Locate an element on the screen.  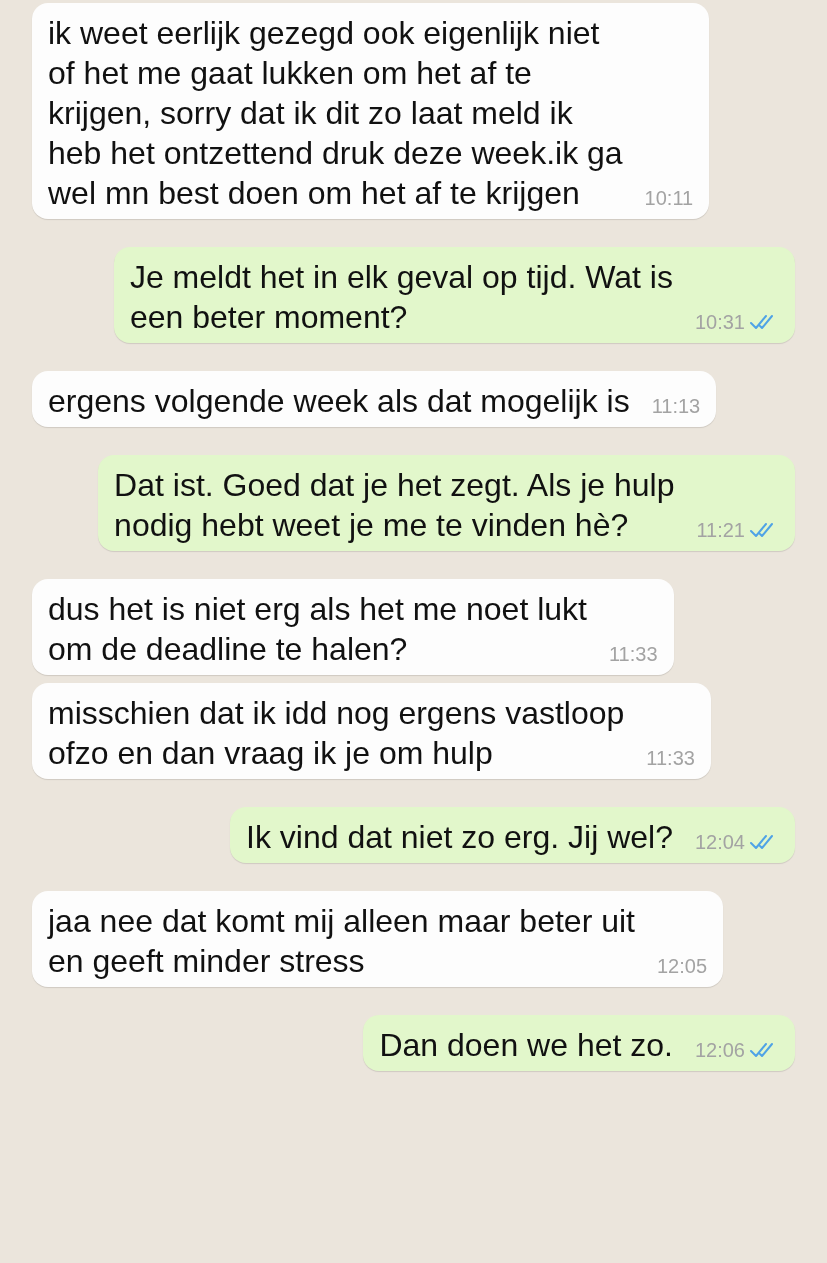
message-time: 12:05 is located at coordinates (682, 966).